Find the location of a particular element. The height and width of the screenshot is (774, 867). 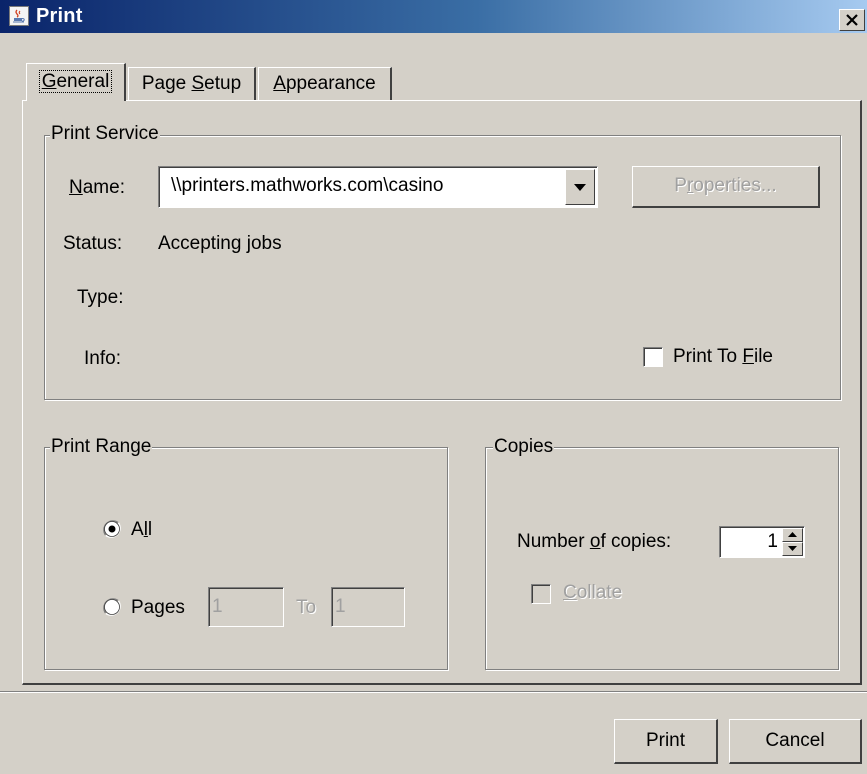

cancel-button: Cancel is located at coordinates (795, 741).